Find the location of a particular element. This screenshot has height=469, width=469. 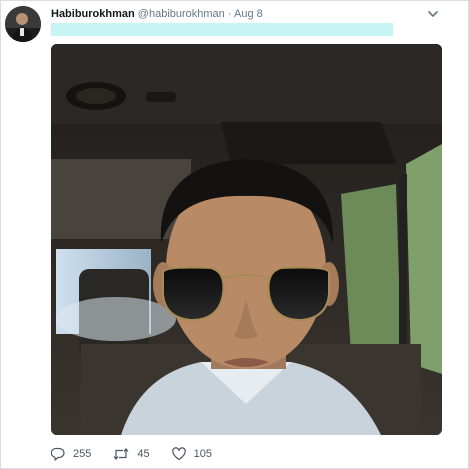

author-avatar is located at coordinates (23, 24).